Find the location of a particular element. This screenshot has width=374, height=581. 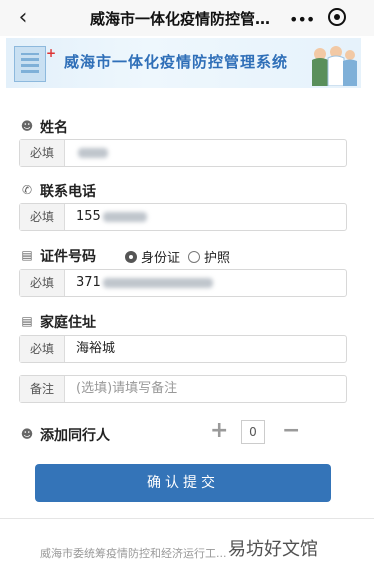

address-field: 必填 海裕城 is located at coordinates (183, 349).